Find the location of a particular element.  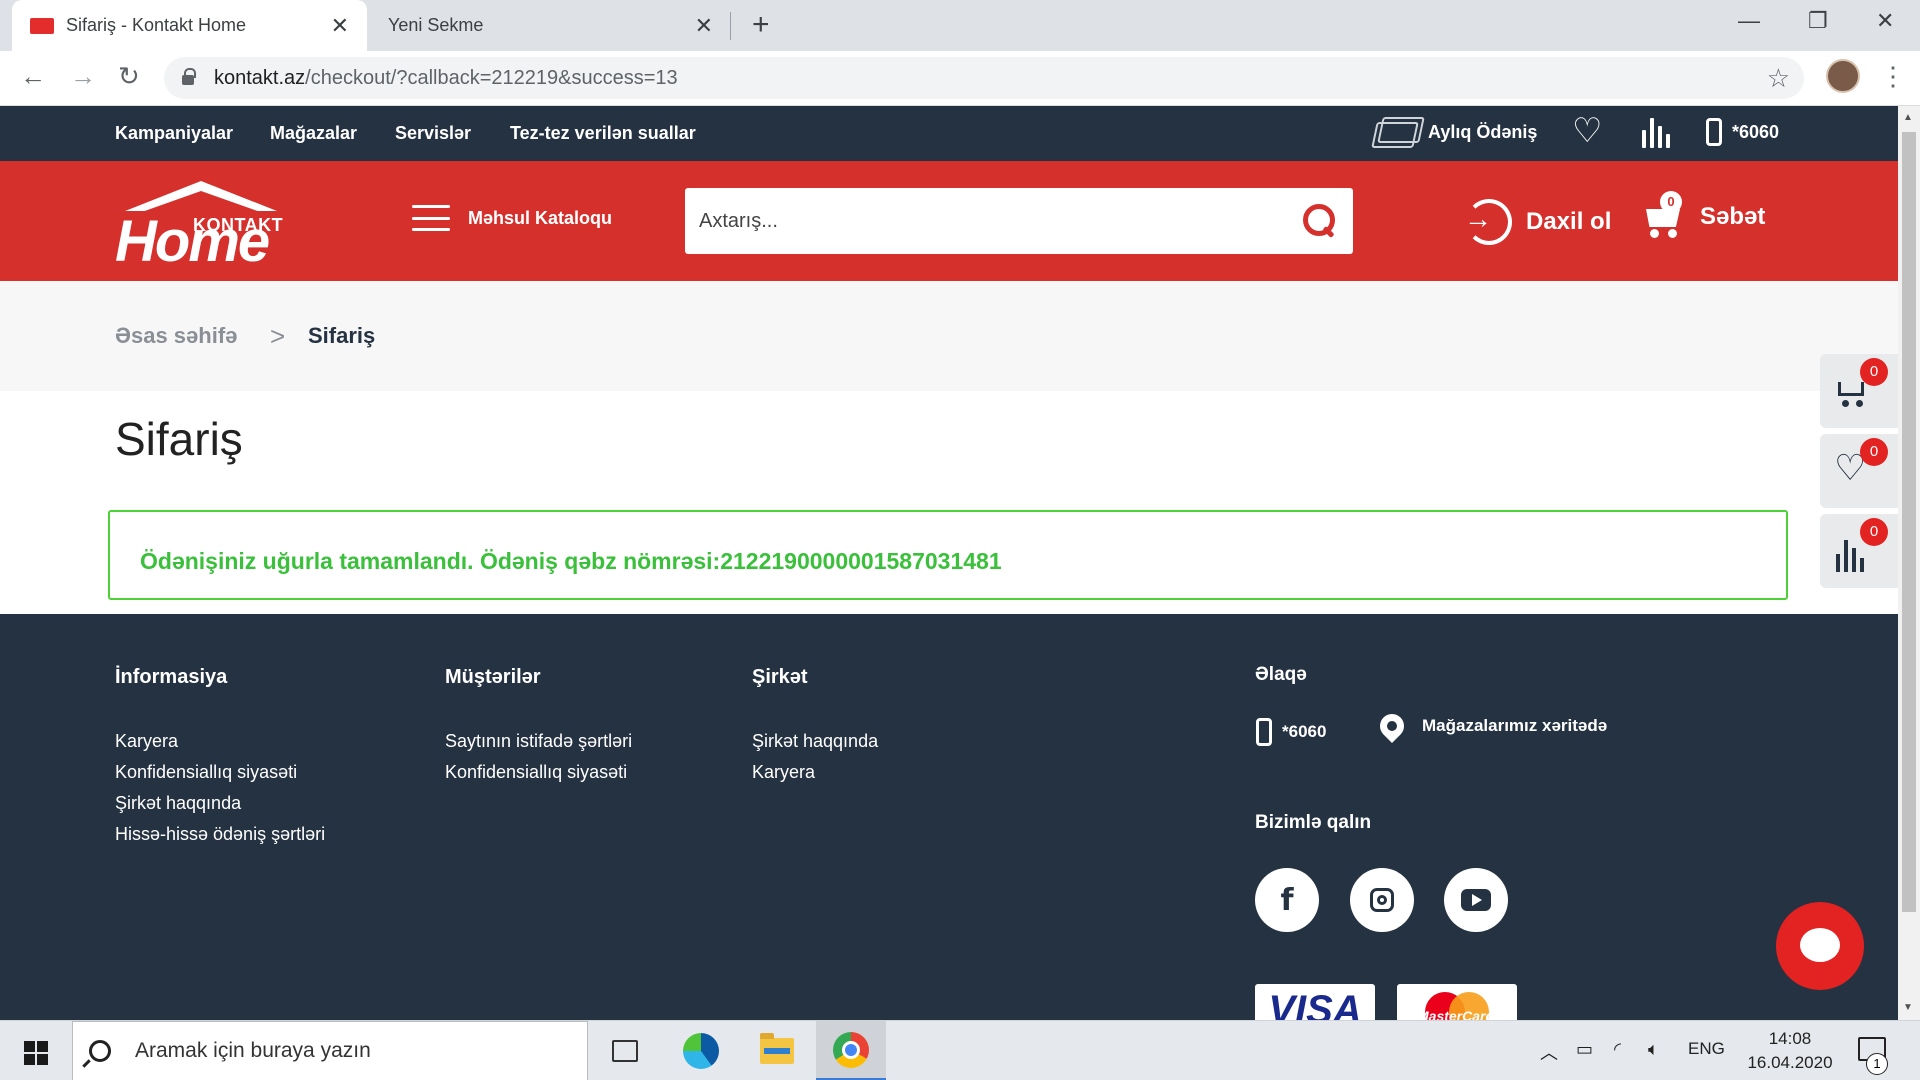

phone-icon is located at coordinates (1264, 732).